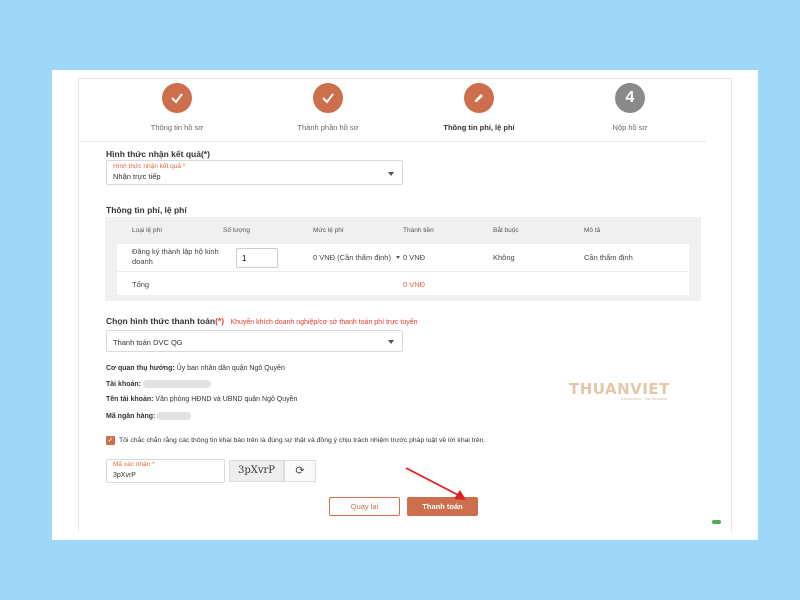 The image size is (800, 600). What do you see at coordinates (137, 176) in the screenshot?
I see `result-method-value: Nhận trực tiếp` at bounding box center [137, 176].